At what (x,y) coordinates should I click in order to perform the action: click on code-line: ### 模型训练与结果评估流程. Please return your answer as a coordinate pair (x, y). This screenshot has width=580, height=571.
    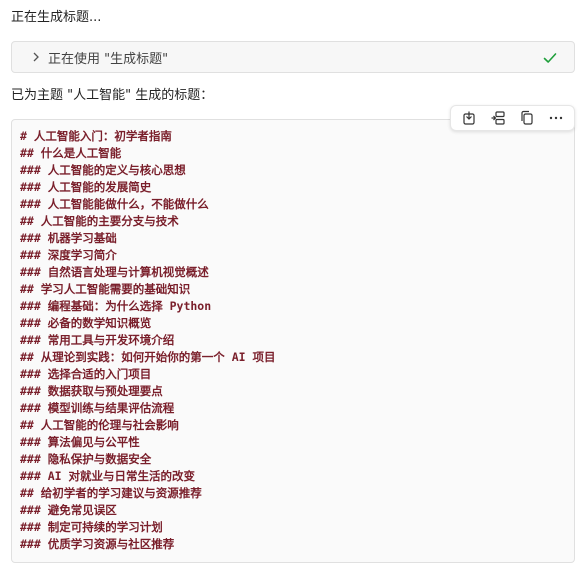
    Looking at the image, I should click on (97, 408).